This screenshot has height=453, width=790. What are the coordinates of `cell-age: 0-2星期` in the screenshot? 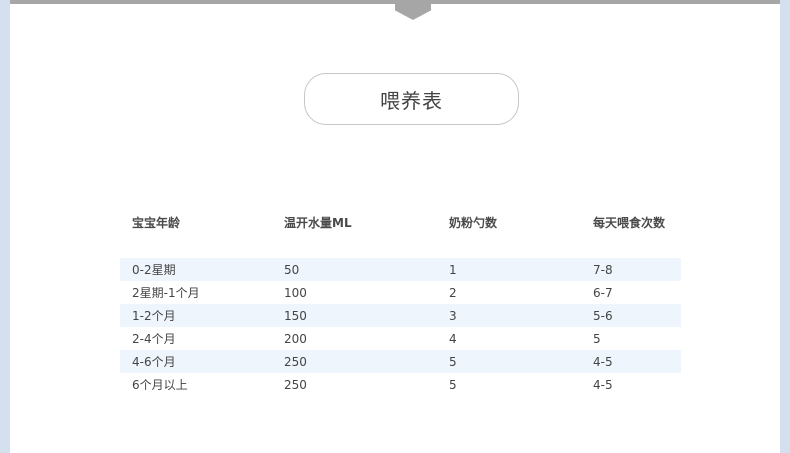 It's located at (154, 270).